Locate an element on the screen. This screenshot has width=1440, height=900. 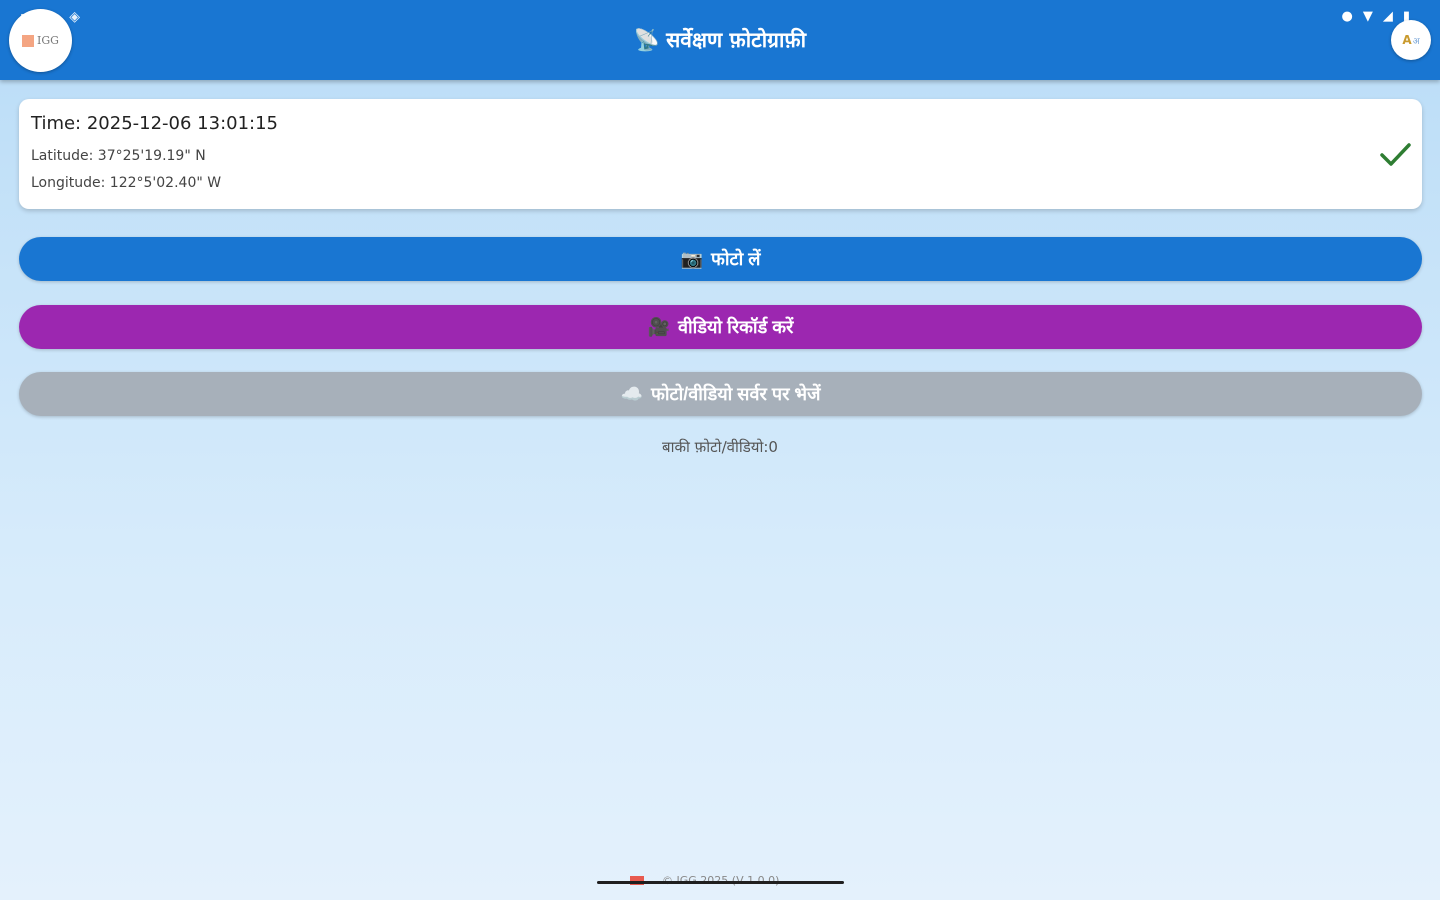
record-video-label: वीडियो रिकॉर्ड करें is located at coordinates (736, 327).